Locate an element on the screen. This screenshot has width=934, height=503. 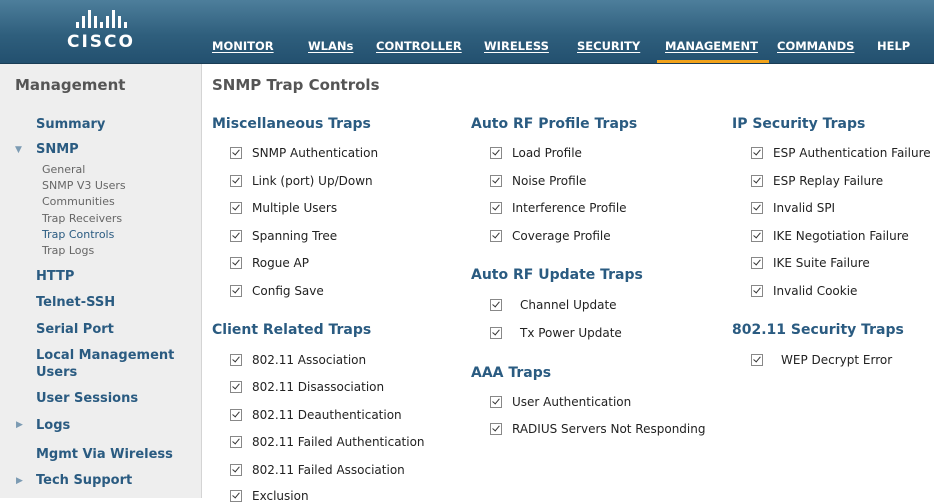
trap-checkbox-item: Channel Update is located at coordinates (553, 305).